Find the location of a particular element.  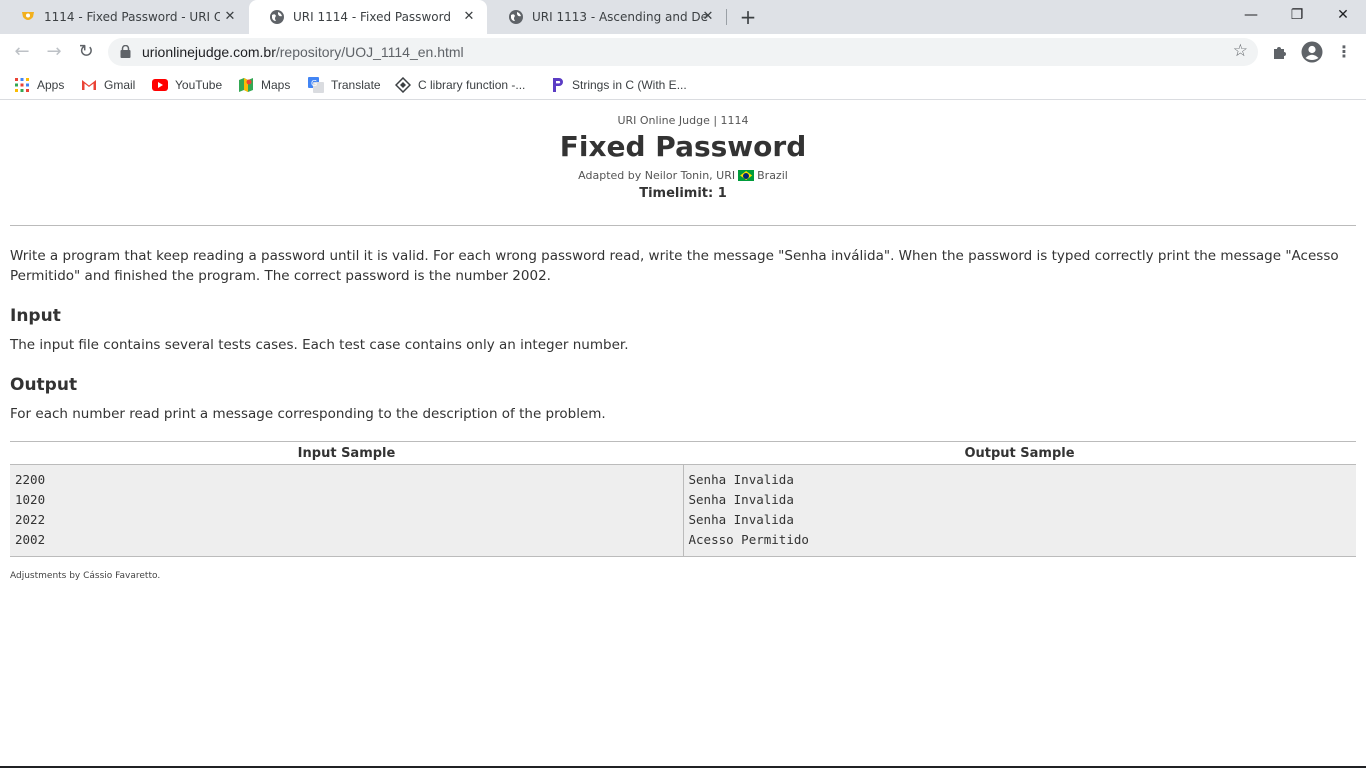

tab-uri-1114-fixed-password: URI 1114 - Fixed Password ✕ is located at coordinates (368, 17).